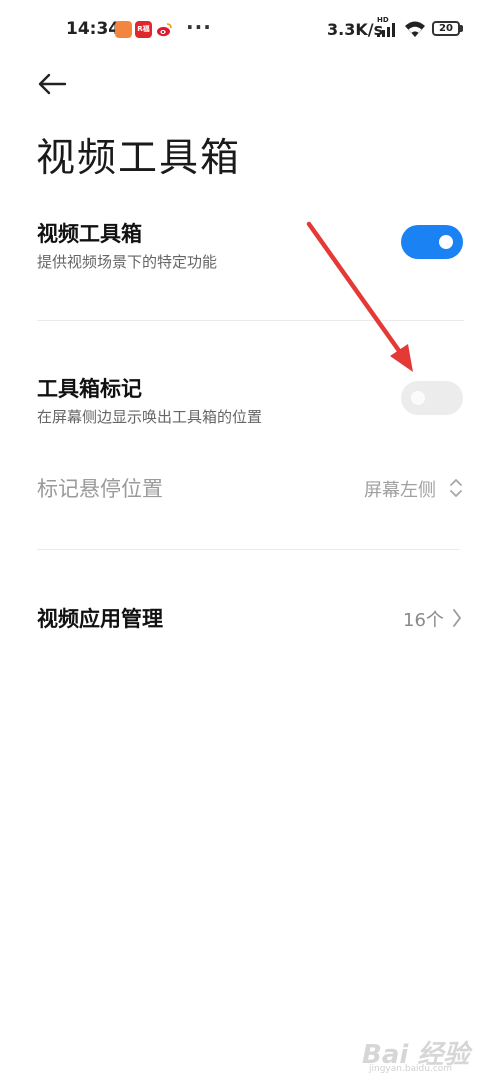 The width and height of the screenshot is (500, 1084). What do you see at coordinates (400, 490) in the screenshot?
I see `marker-position-value: 屏幕左侧` at bounding box center [400, 490].